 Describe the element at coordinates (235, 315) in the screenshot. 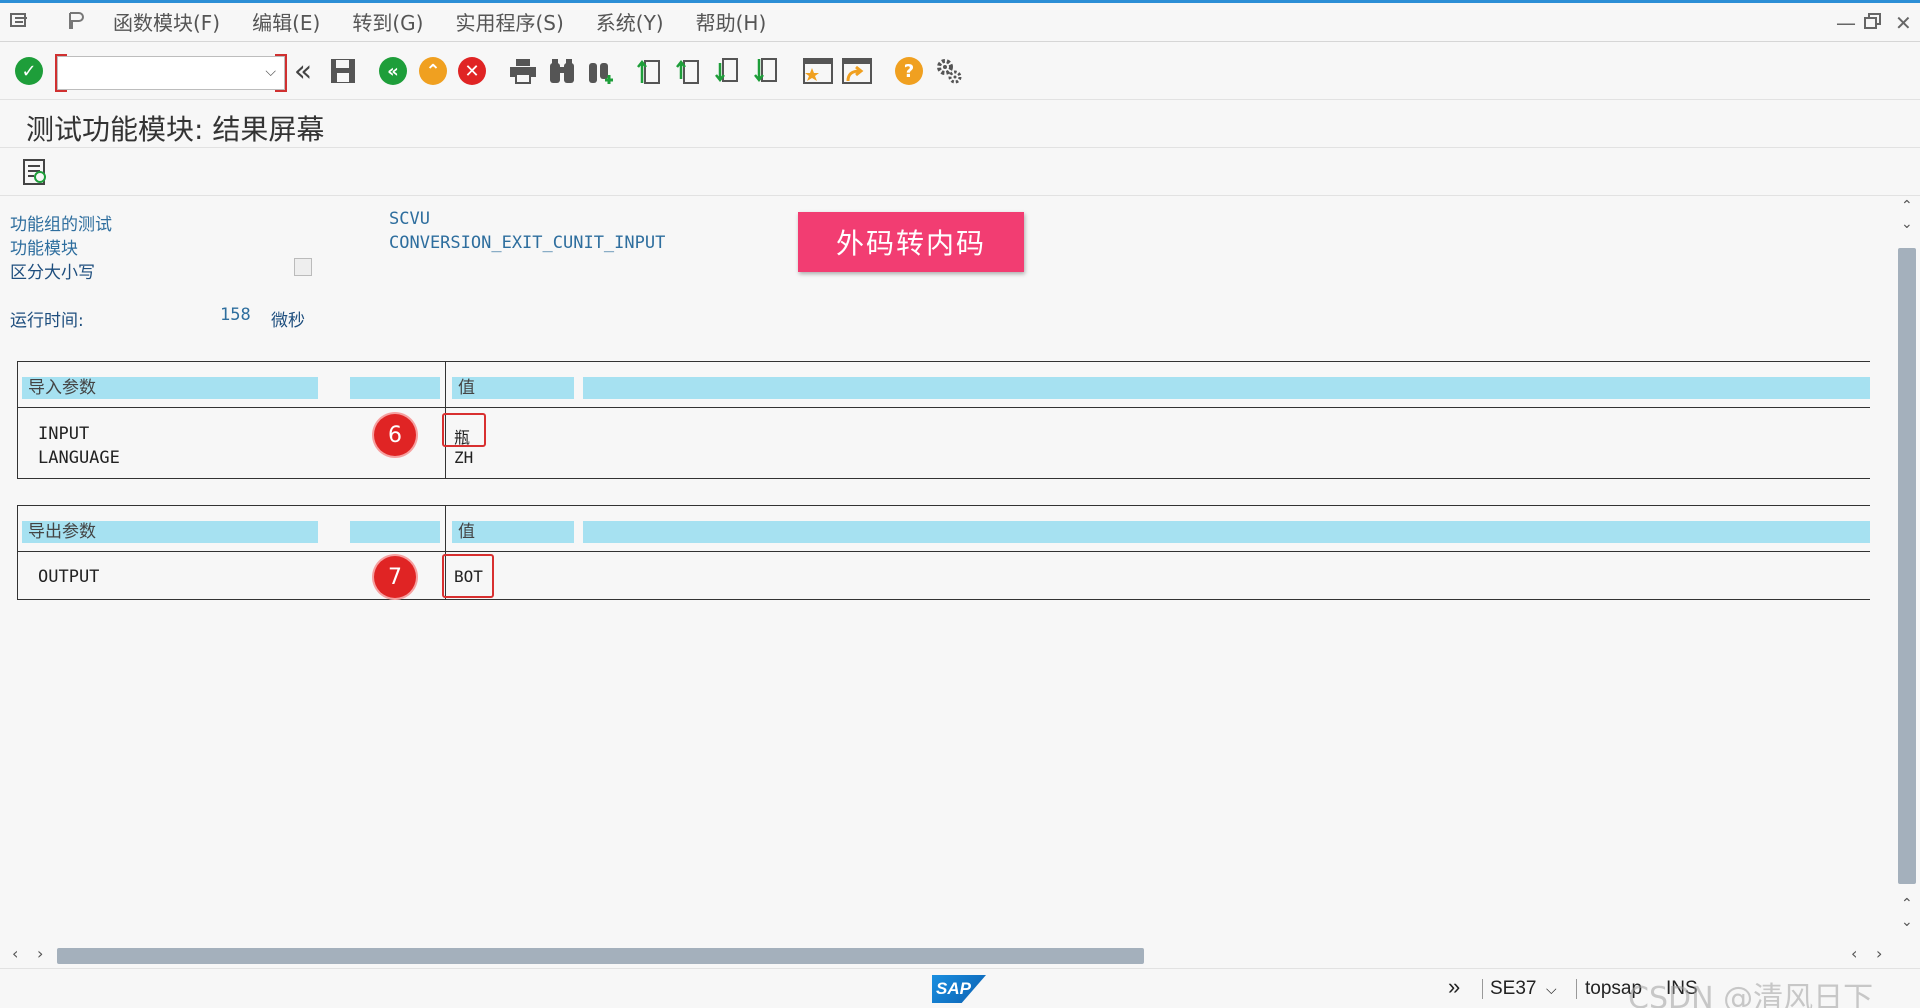

I see `runtime-value: 158` at that location.